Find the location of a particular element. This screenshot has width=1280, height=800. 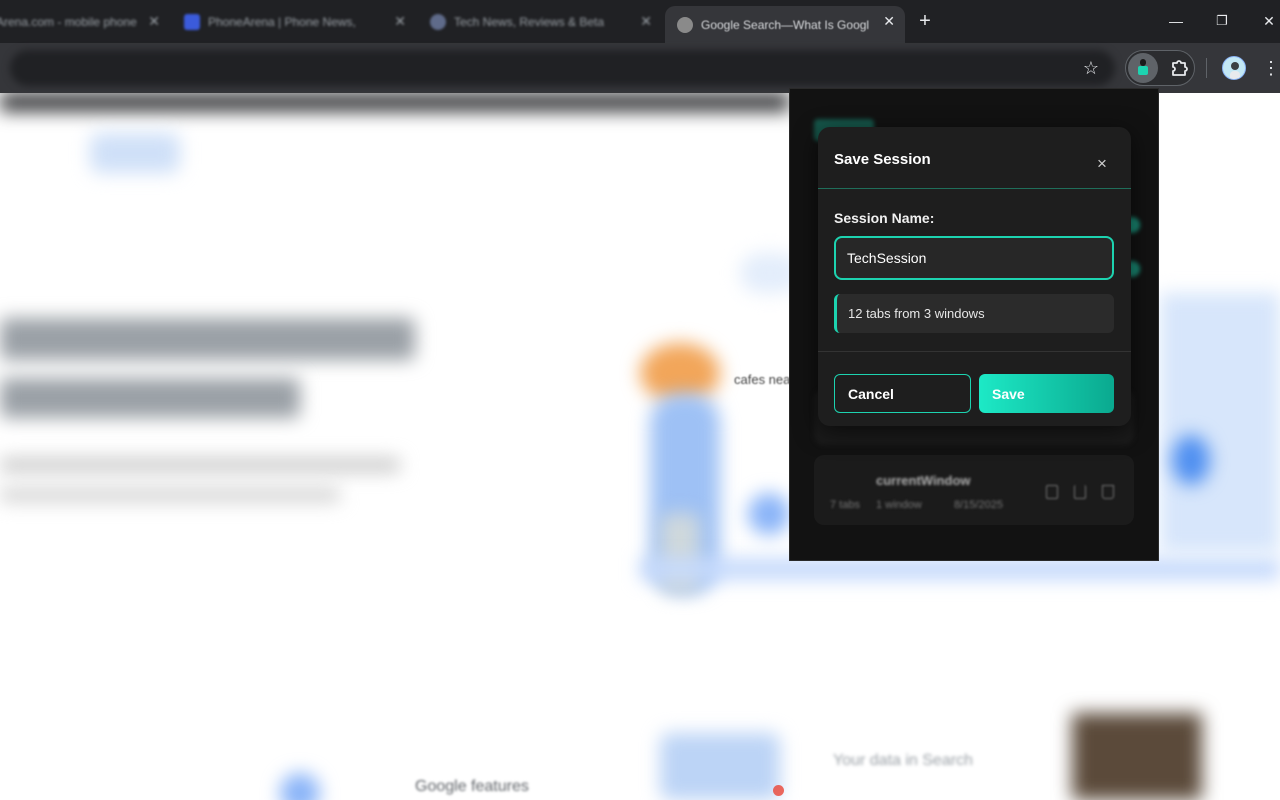

browser-menu-icon: ⋮ is located at coordinates (1271, 68).